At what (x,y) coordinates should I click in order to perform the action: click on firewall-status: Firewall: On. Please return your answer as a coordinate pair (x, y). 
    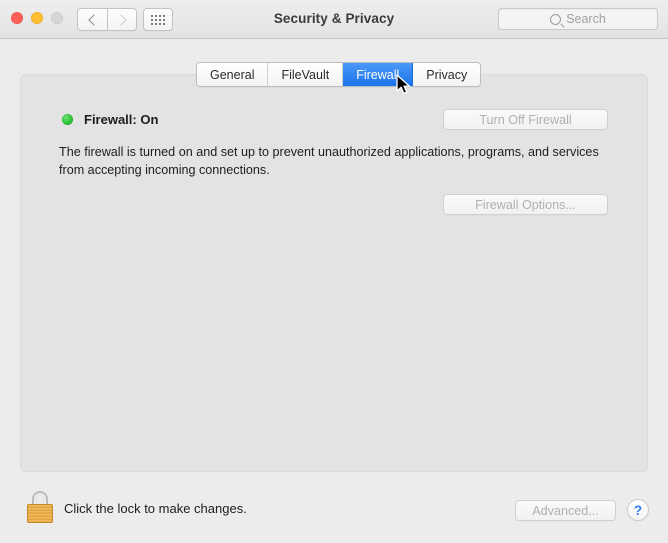
    Looking at the image, I should click on (110, 119).